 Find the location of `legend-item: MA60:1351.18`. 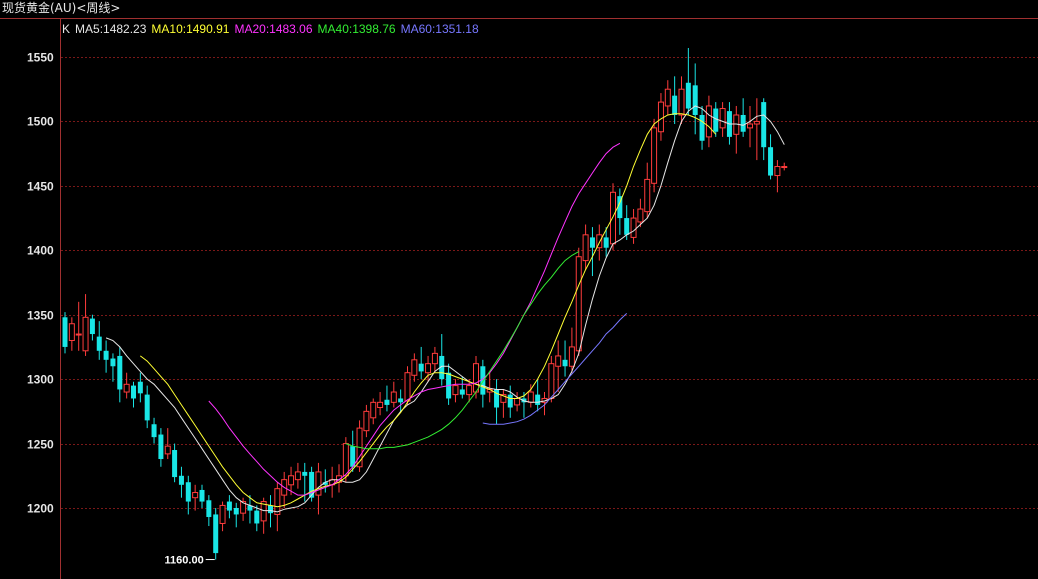

legend-item: MA60:1351.18 is located at coordinates (440, 29).